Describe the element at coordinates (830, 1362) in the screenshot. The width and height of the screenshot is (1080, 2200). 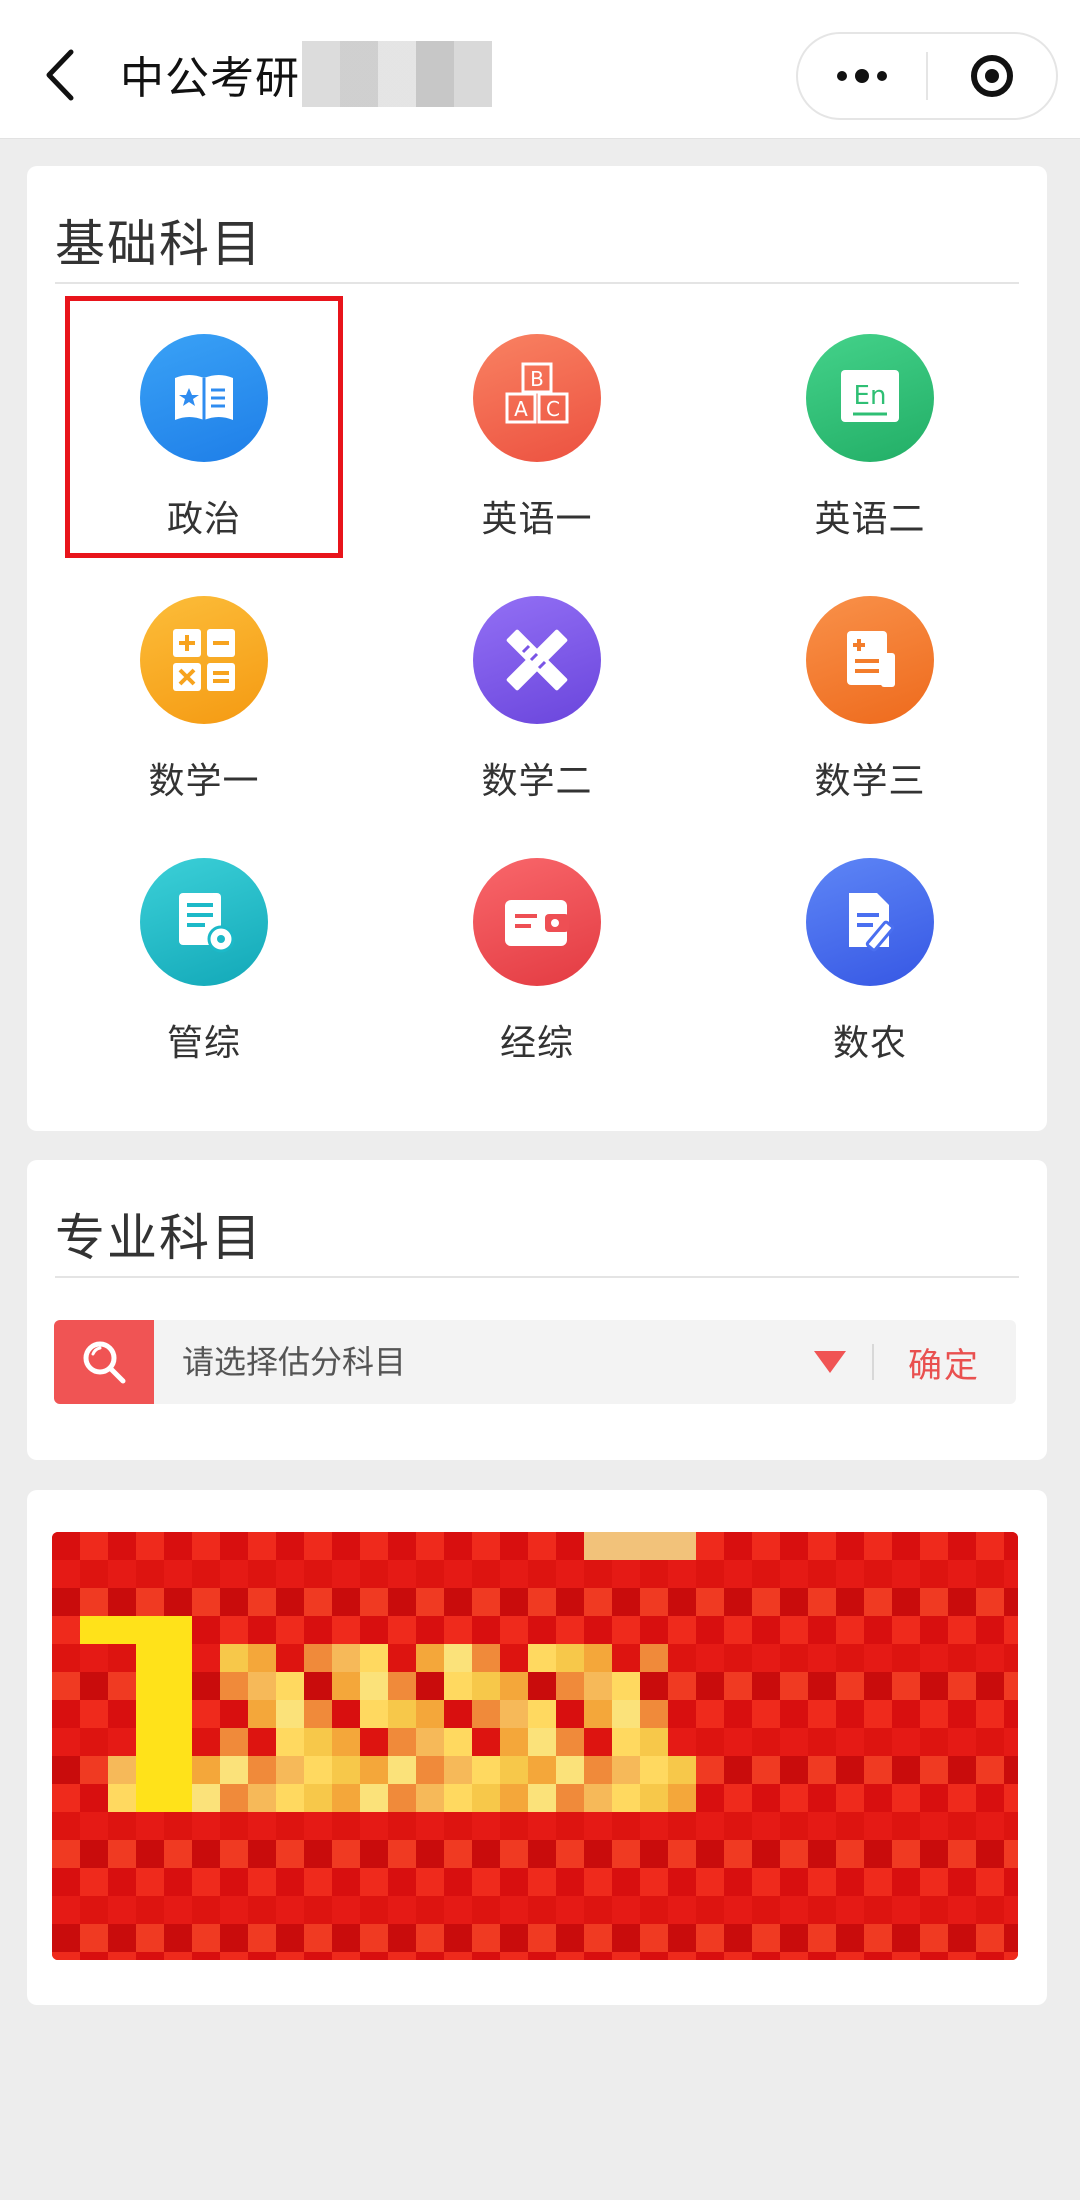
I see `dropdown-arrow-icon` at that location.